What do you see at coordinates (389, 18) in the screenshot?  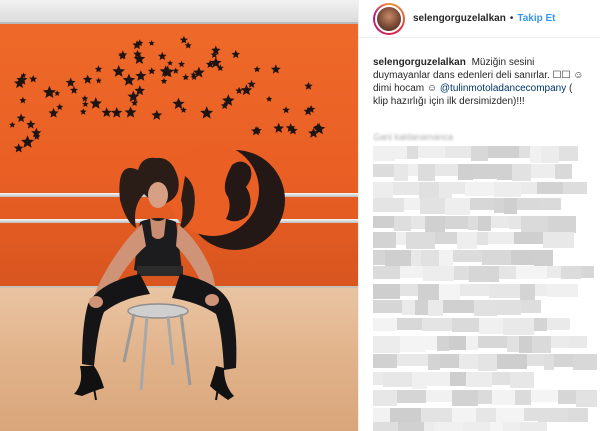 I see `avatar` at bounding box center [389, 18].